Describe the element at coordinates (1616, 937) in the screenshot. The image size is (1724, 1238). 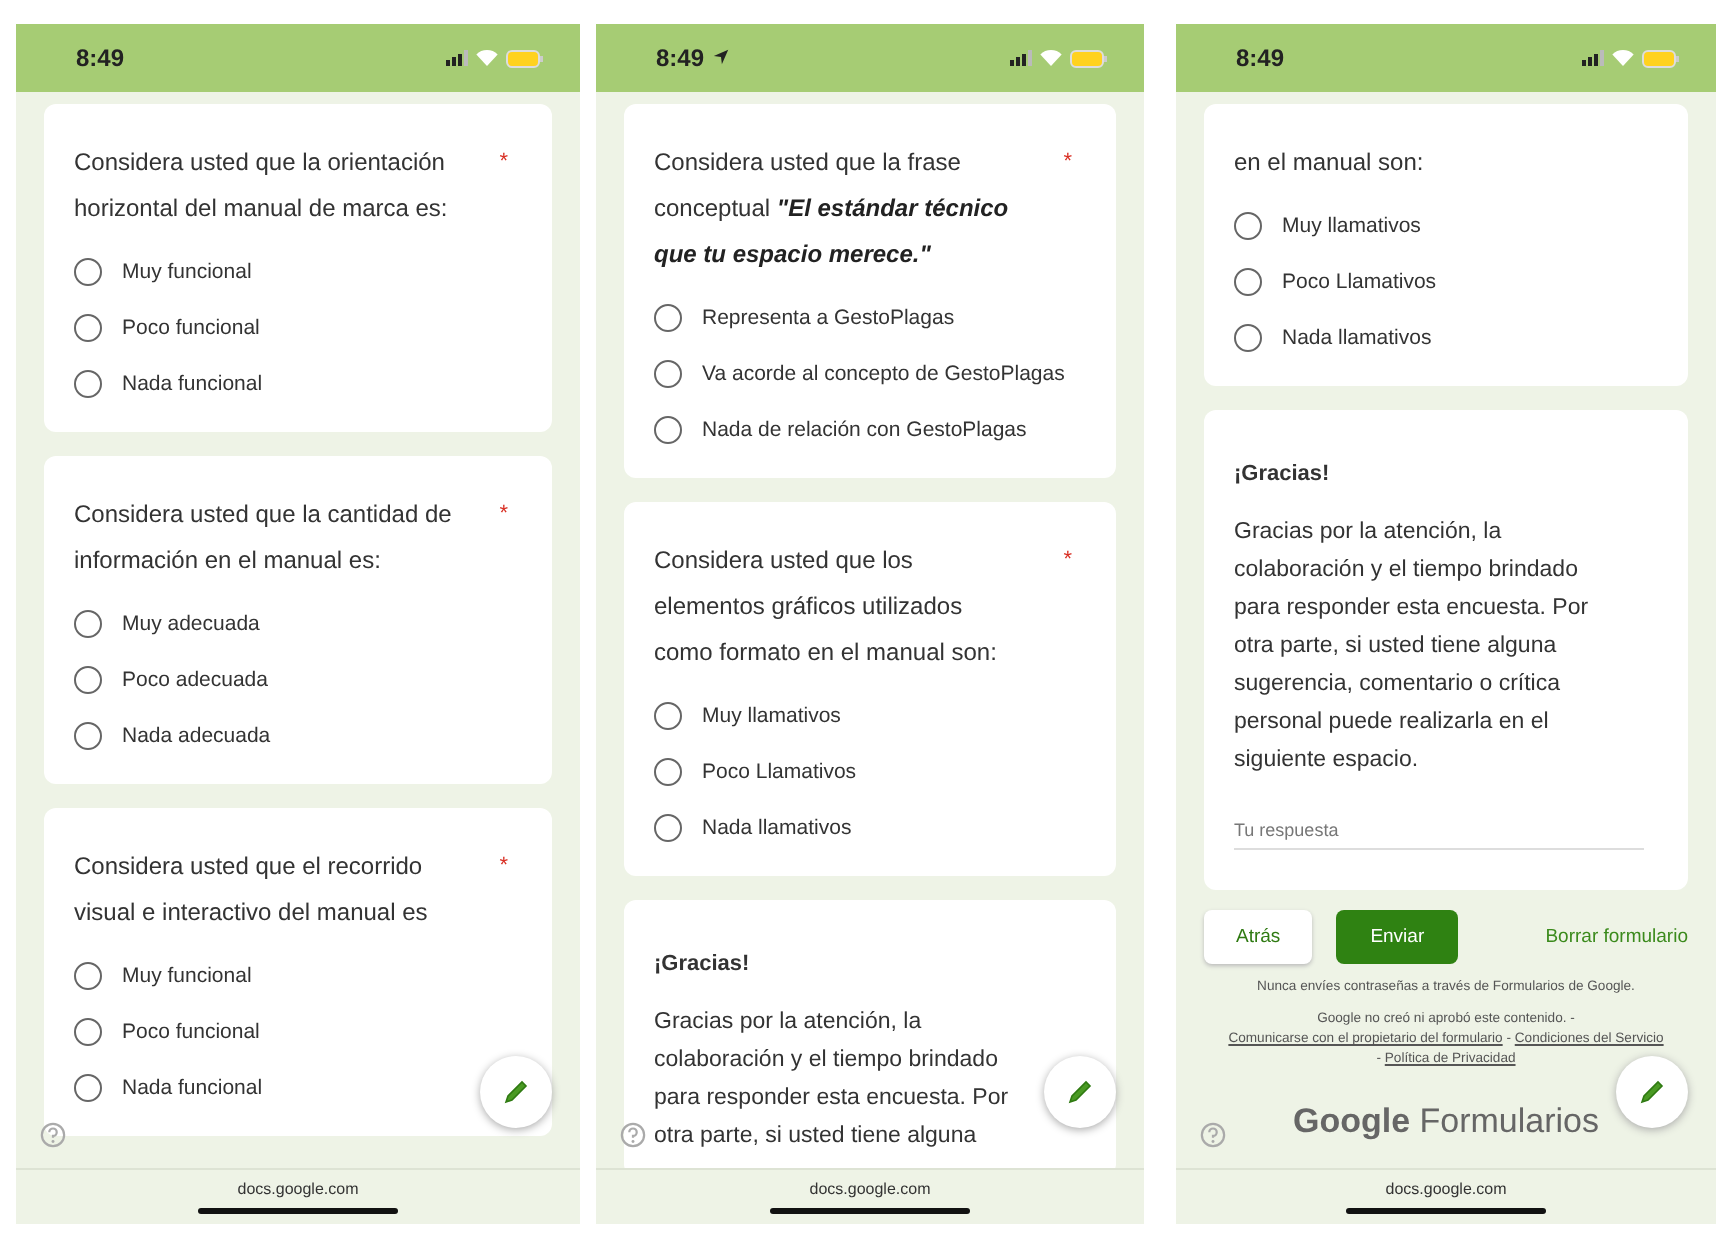
I see `clear-form-button: Borrar formulario` at that location.